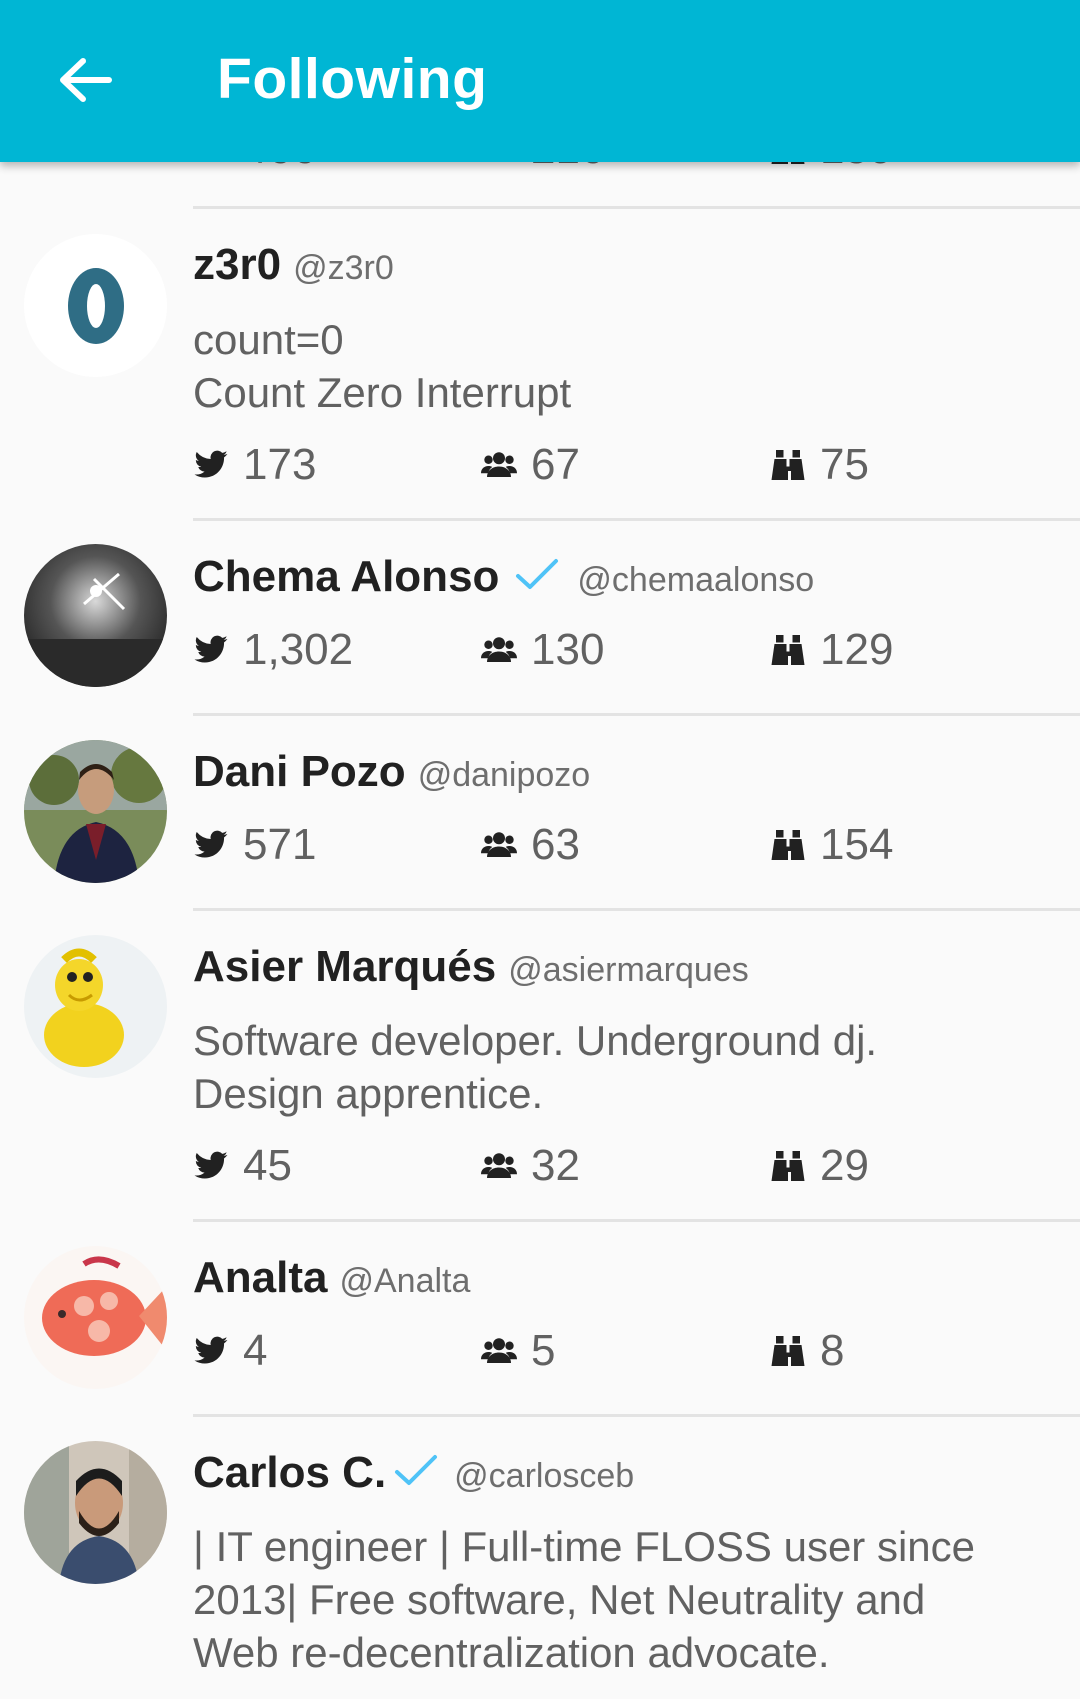 The image size is (1080, 1699). What do you see at coordinates (346, 576) in the screenshot?
I see `user-name: Chema Alonso` at bounding box center [346, 576].